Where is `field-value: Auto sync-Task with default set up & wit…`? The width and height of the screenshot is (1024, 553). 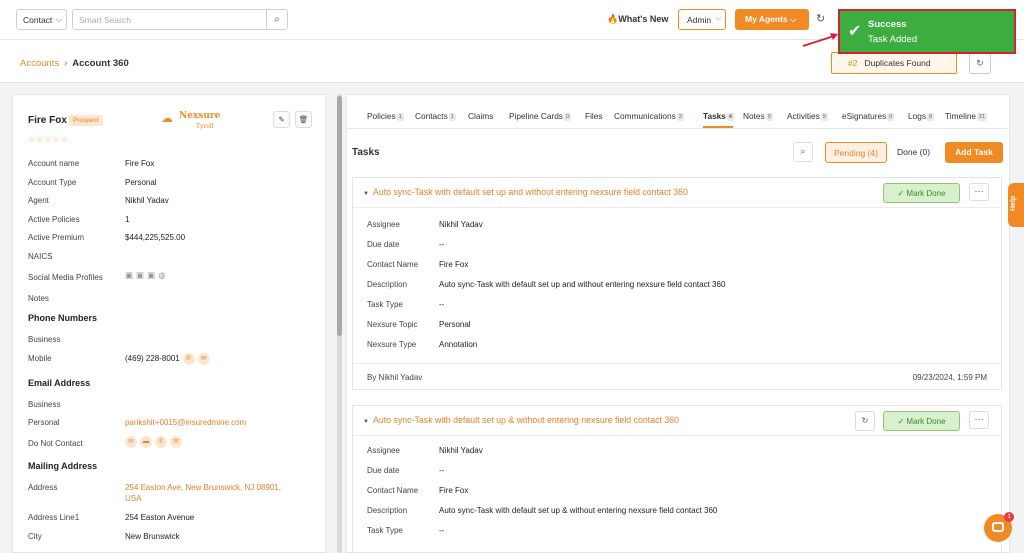 field-value: Auto sync-Task with default set up & wit… is located at coordinates (578, 510).